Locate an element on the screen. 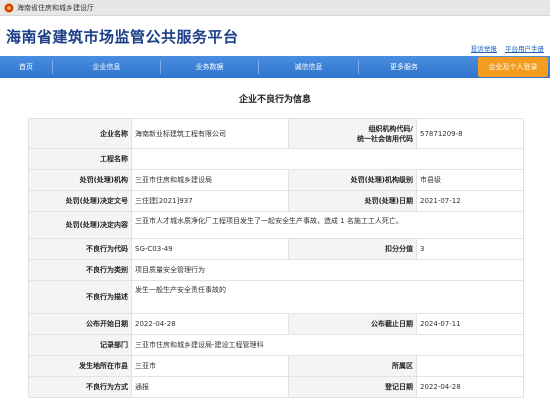  register-date-label: 登记日期 is located at coordinates (352, 387).